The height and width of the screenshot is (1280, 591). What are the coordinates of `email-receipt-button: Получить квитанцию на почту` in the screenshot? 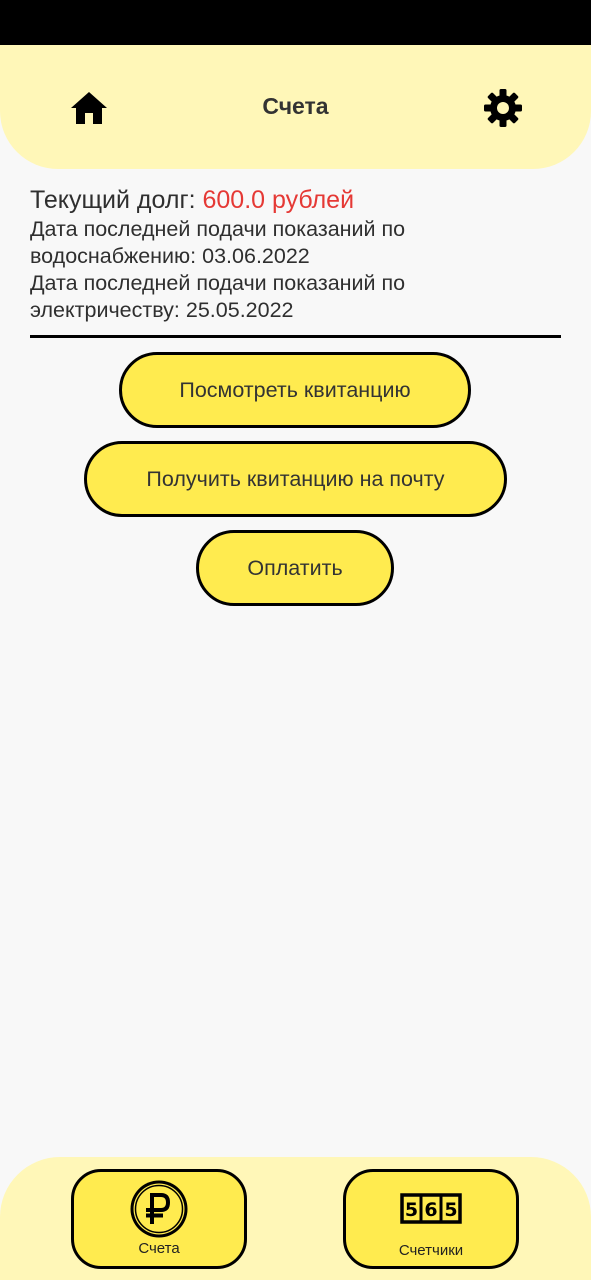 It's located at (295, 479).